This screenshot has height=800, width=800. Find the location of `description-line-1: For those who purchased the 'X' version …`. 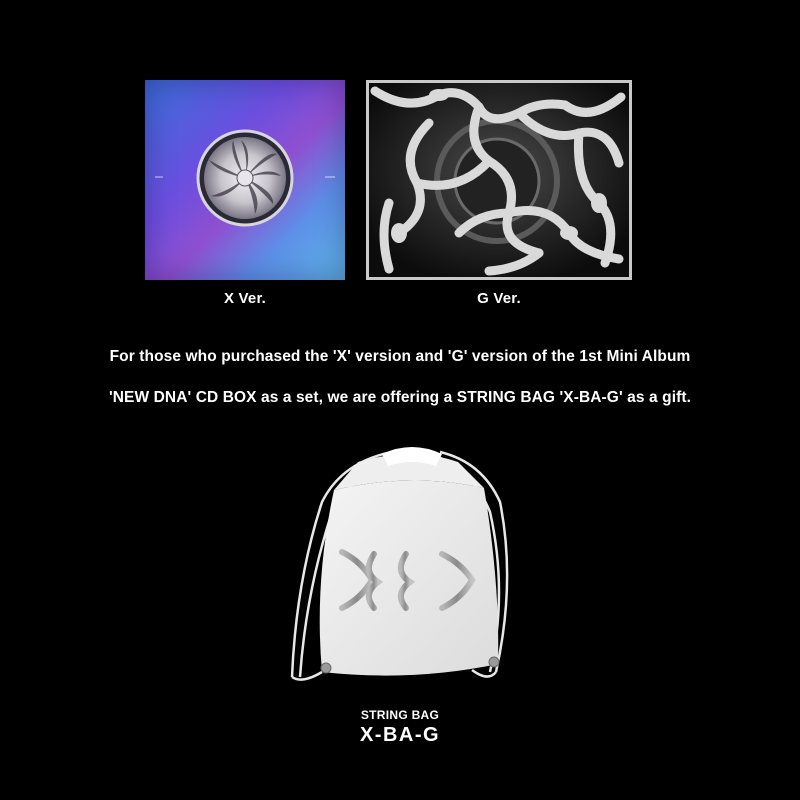

description-line-1: For those who purchased the 'X' version … is located at coordinates (400, 356).